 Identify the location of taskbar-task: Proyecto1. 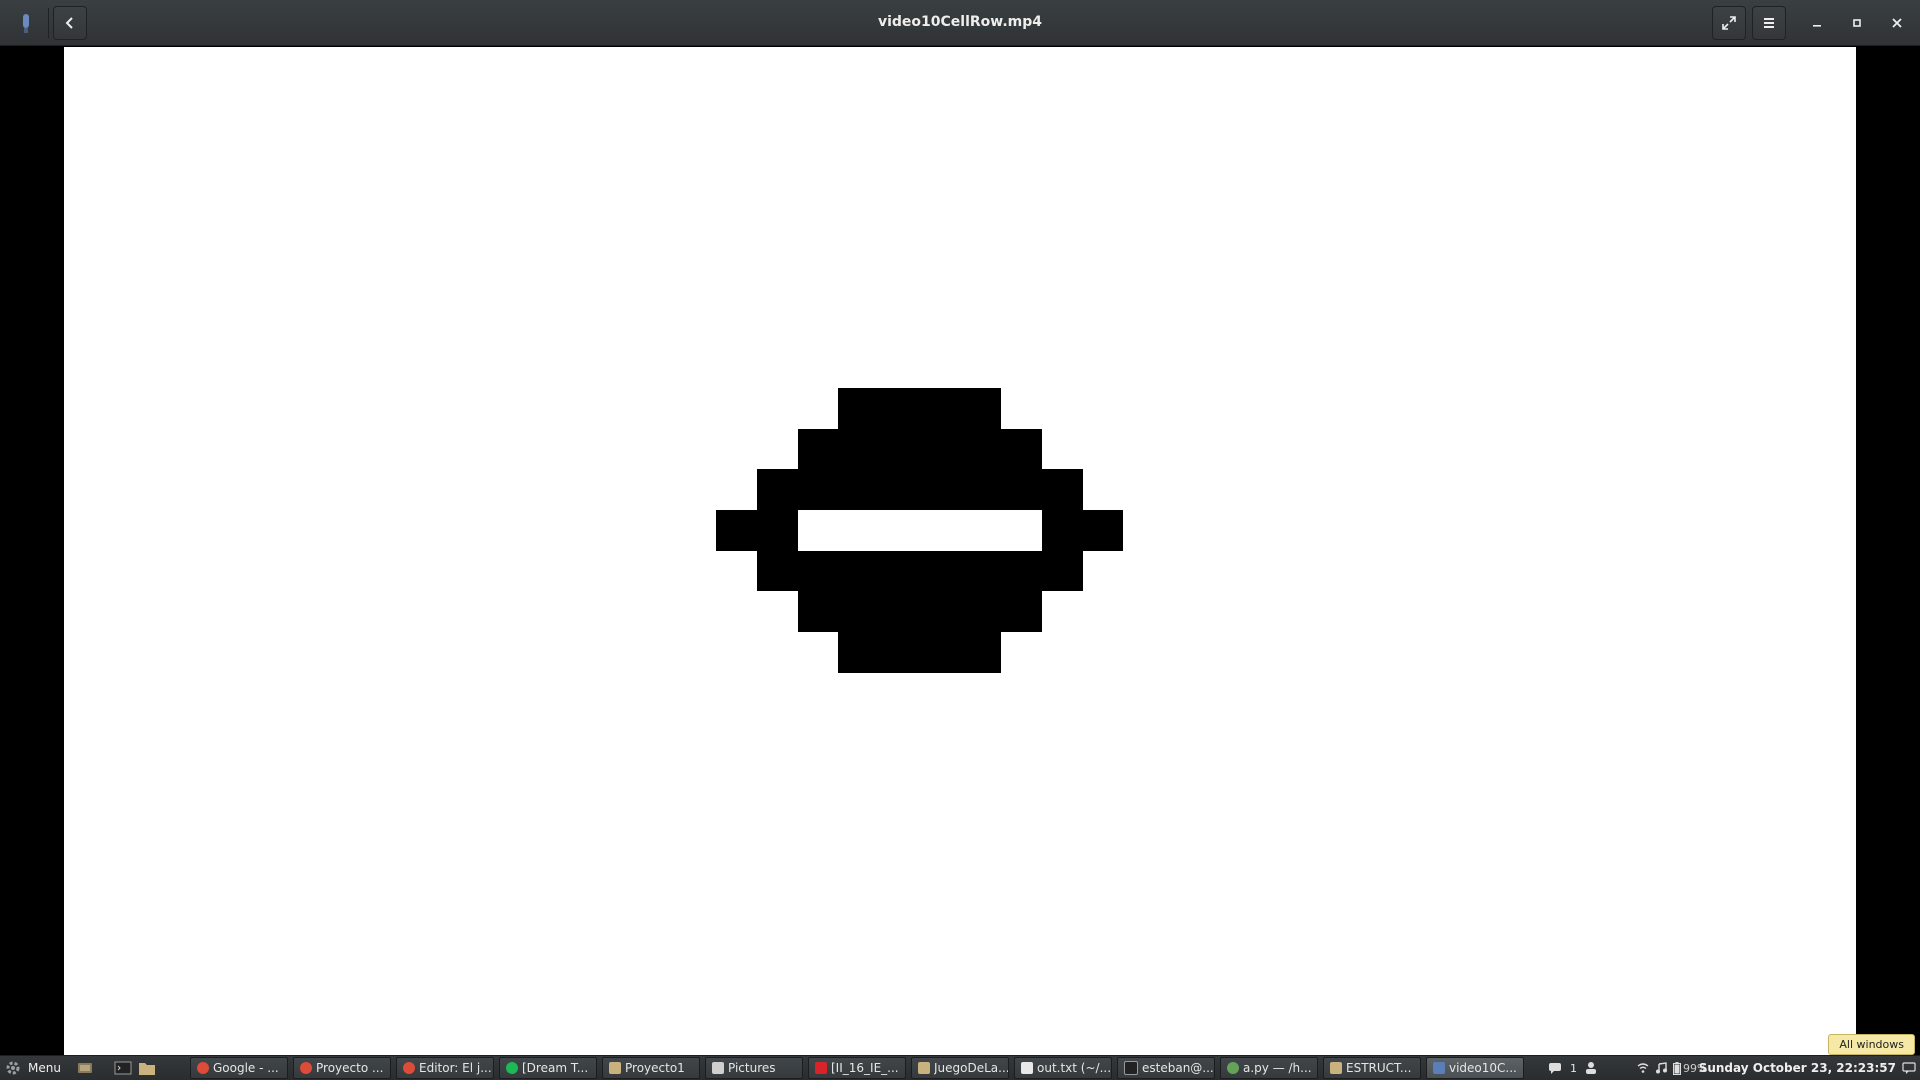
(651, 1068).